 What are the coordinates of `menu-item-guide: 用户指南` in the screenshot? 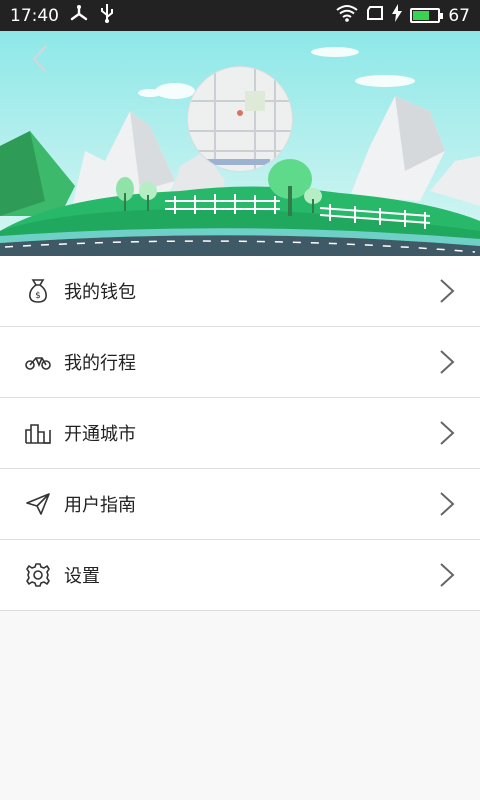 It's located at (240, 504).